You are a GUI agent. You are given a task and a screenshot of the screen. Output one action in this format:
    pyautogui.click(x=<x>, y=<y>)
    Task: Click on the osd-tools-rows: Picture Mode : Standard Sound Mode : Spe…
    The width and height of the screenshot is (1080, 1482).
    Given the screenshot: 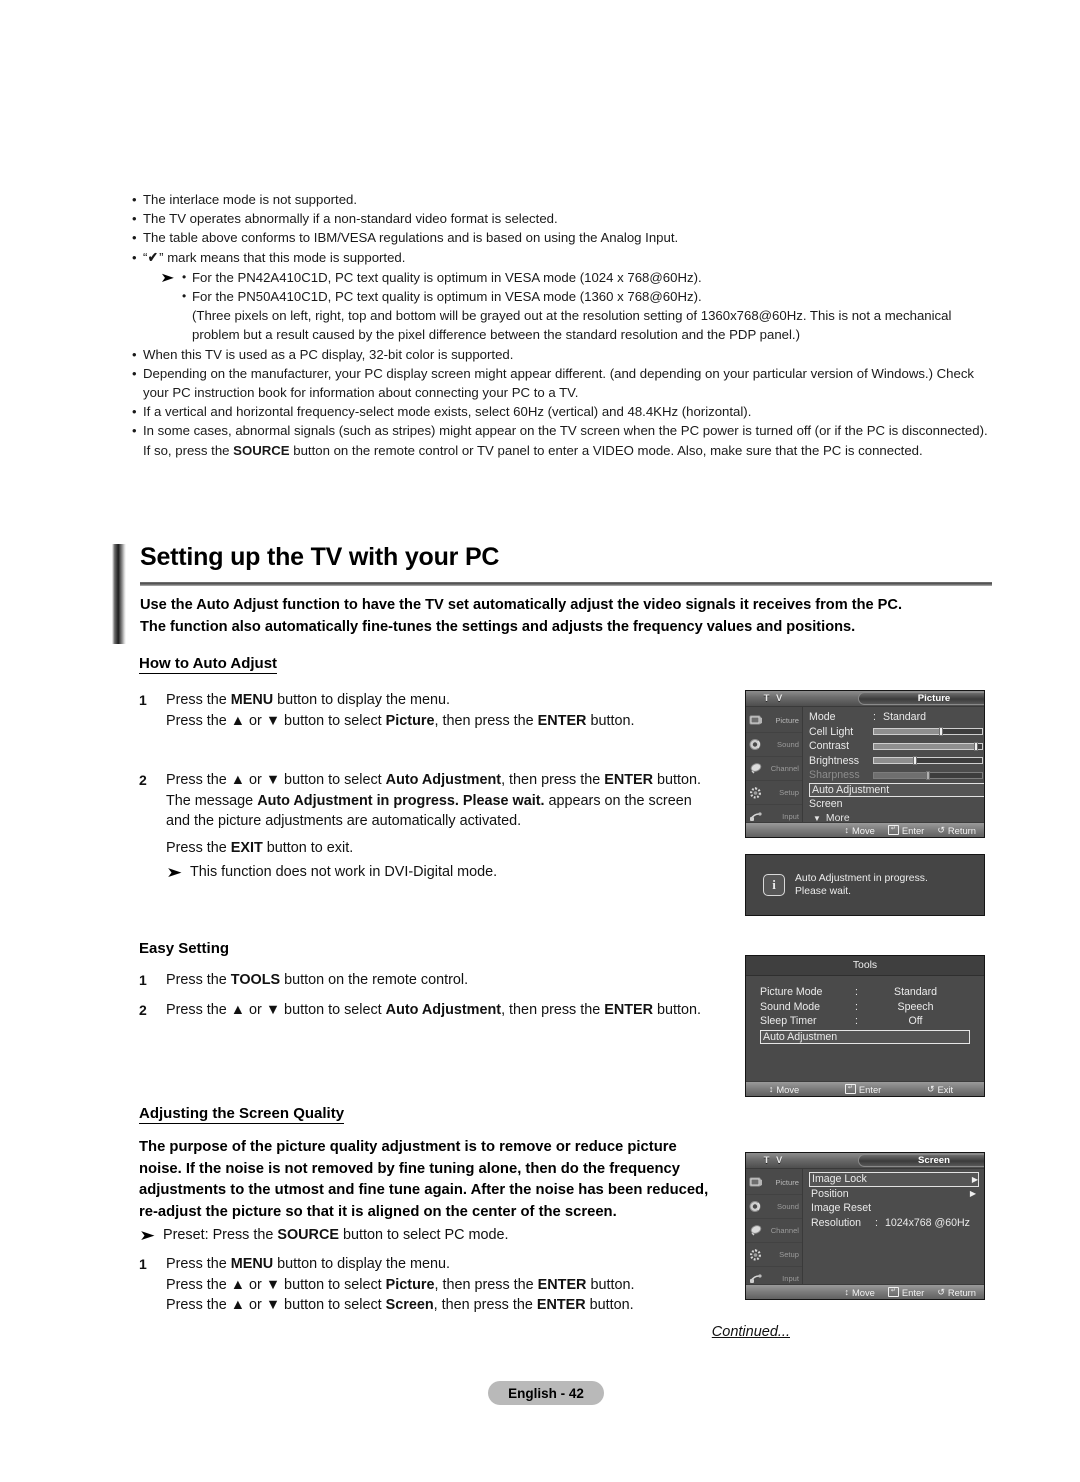 What is the action you would take?
    pyautogui.click(x=865, y=1010)
    